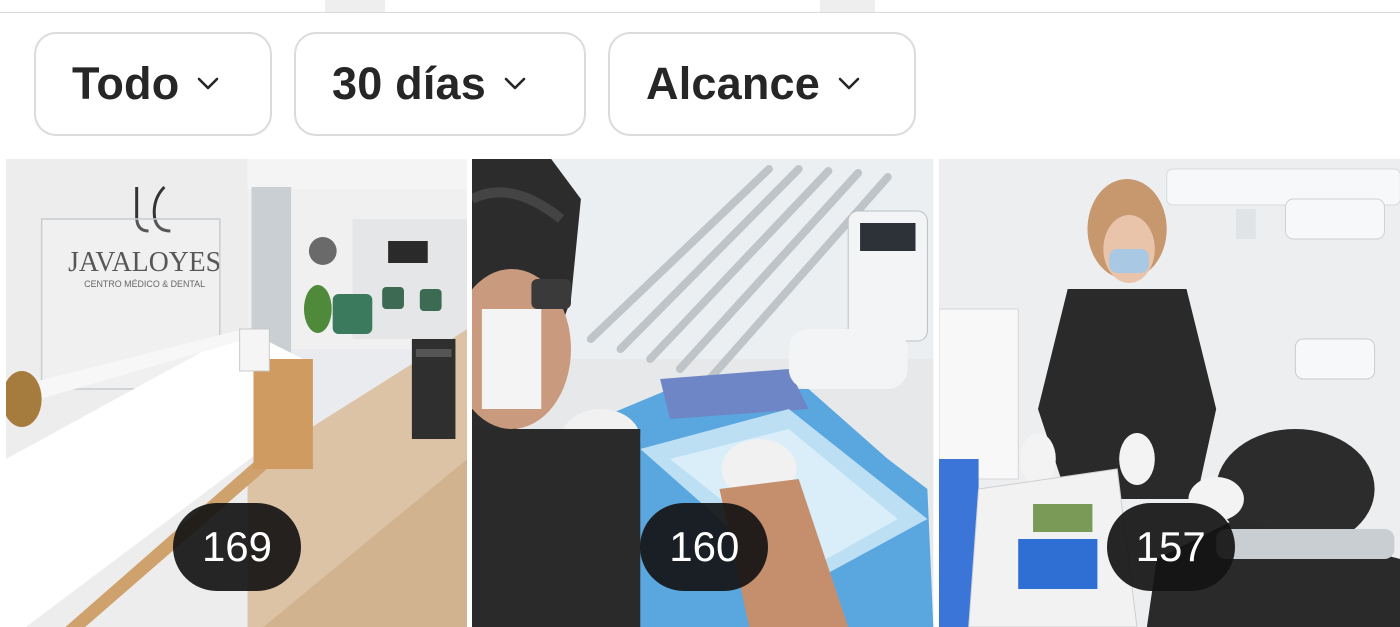 The image size is (1400, 627). What do you see at coordinates (409, 83) in the screenshot?
I see `filter-date-range-label: 30 días` at bounding box center [409, 83].